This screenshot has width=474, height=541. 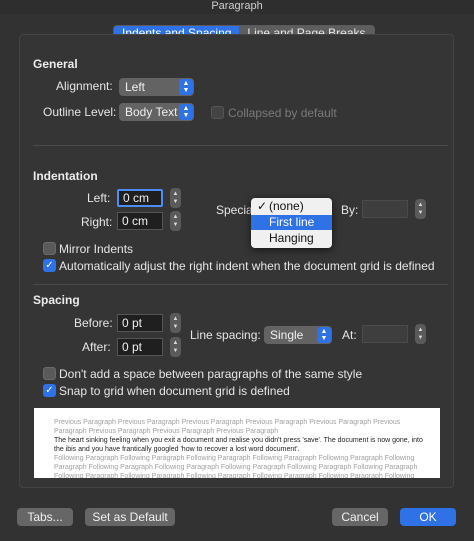 I want to click on auto-adjust-checkbox: ✓, so click(x=49, y=265).